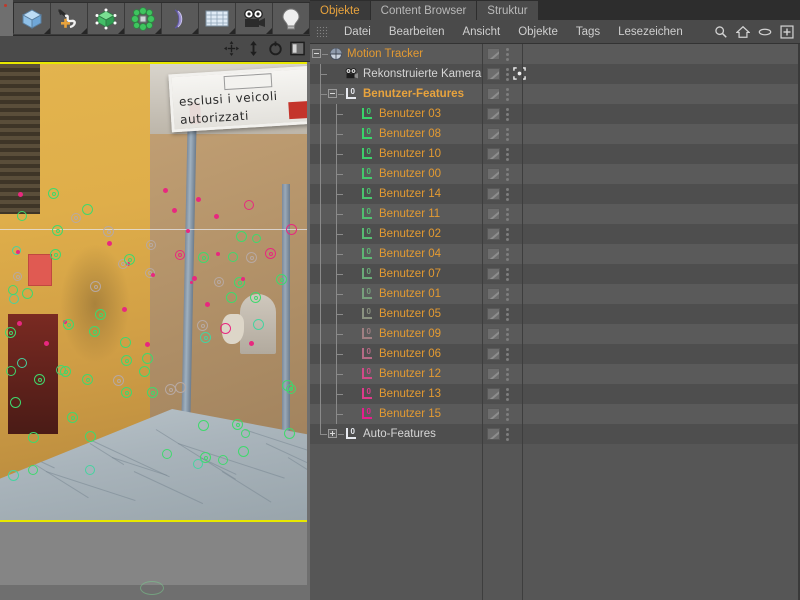 The width and height of the screenshot is (800, 600). Describe the element at coordinates (385, 54) in the screenshot. I see `object-label: Motion Tracker` at that location.